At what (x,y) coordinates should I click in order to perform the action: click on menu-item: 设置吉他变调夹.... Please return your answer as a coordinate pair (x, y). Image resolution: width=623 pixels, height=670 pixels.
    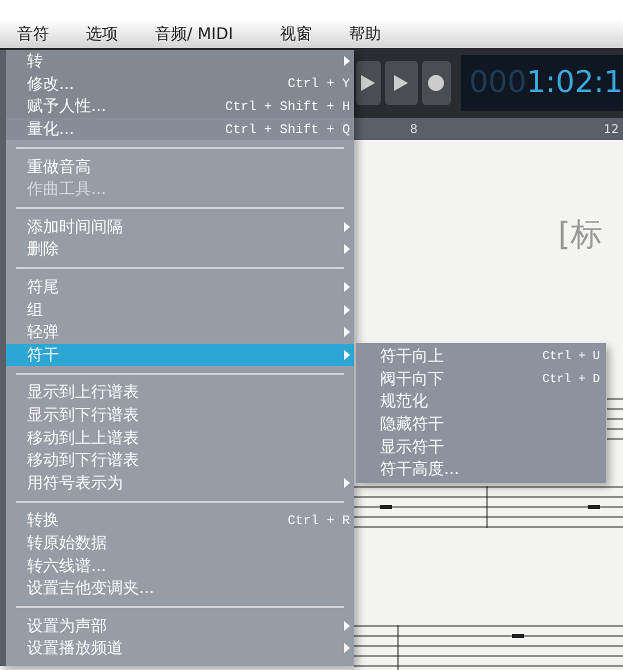
    Looking at the image, I should click on (180, 588).